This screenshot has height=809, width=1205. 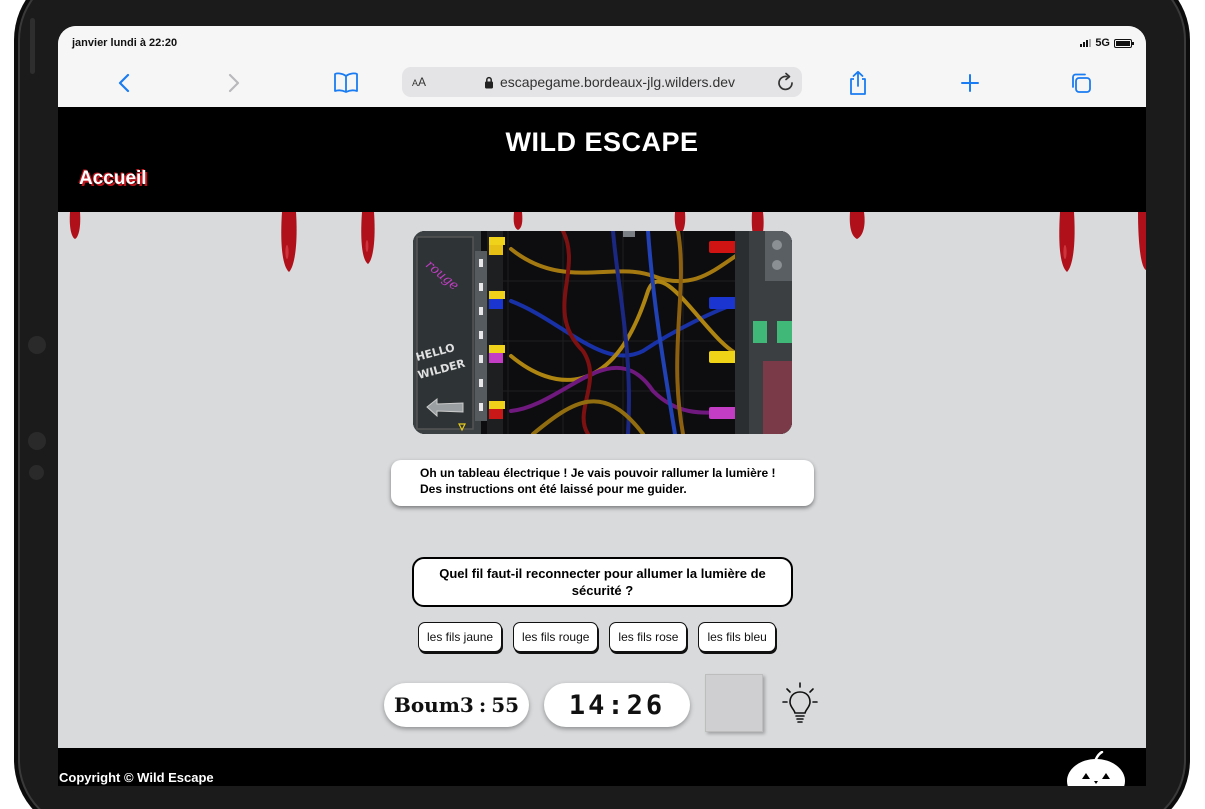 I want to click on signal-icon, so click(x=1086, y=43).